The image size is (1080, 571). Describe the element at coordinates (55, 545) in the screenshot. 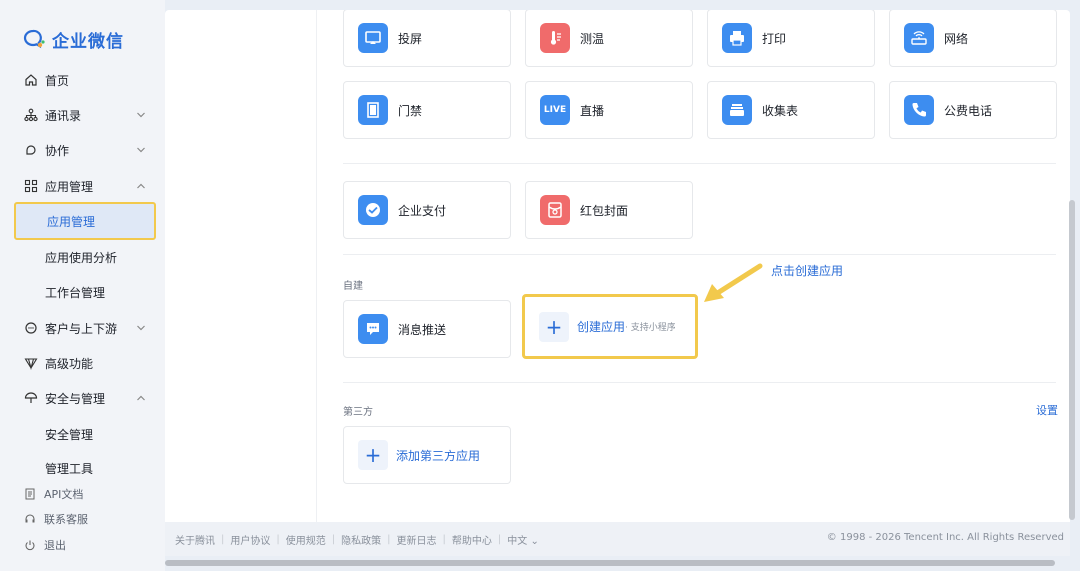

I see `logout-label: 退出` at that location.